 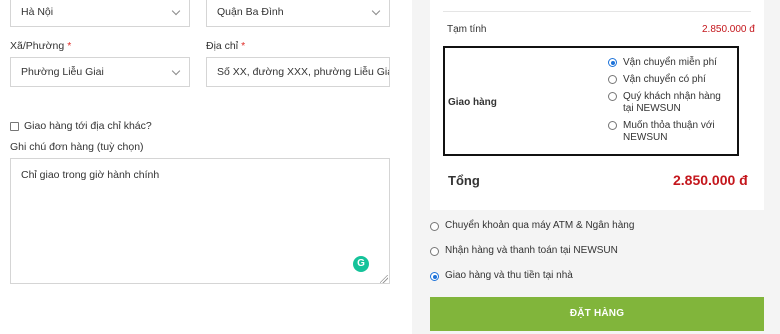 I want to click on address-label: Địa chỉ *, so click(x=226, y=46).